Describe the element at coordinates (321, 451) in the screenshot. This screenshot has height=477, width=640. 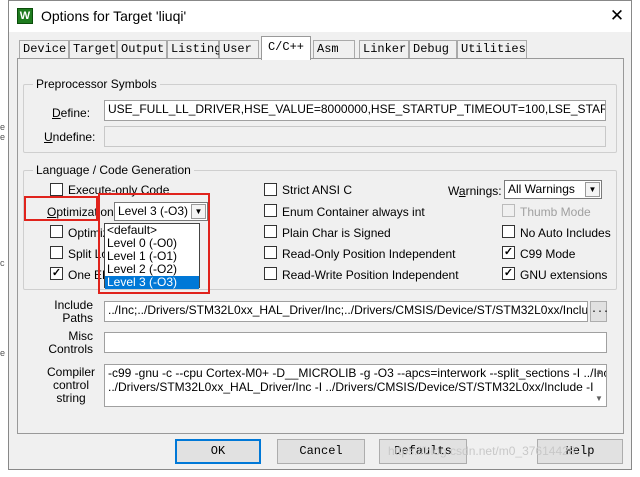
I see `cancel-button: Cancel` at that location.